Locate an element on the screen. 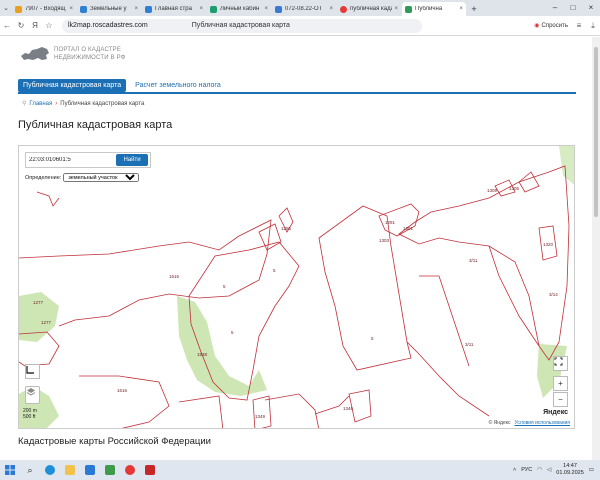 The image size is (600, 480). layers-button is located at coordinates (32, 395).